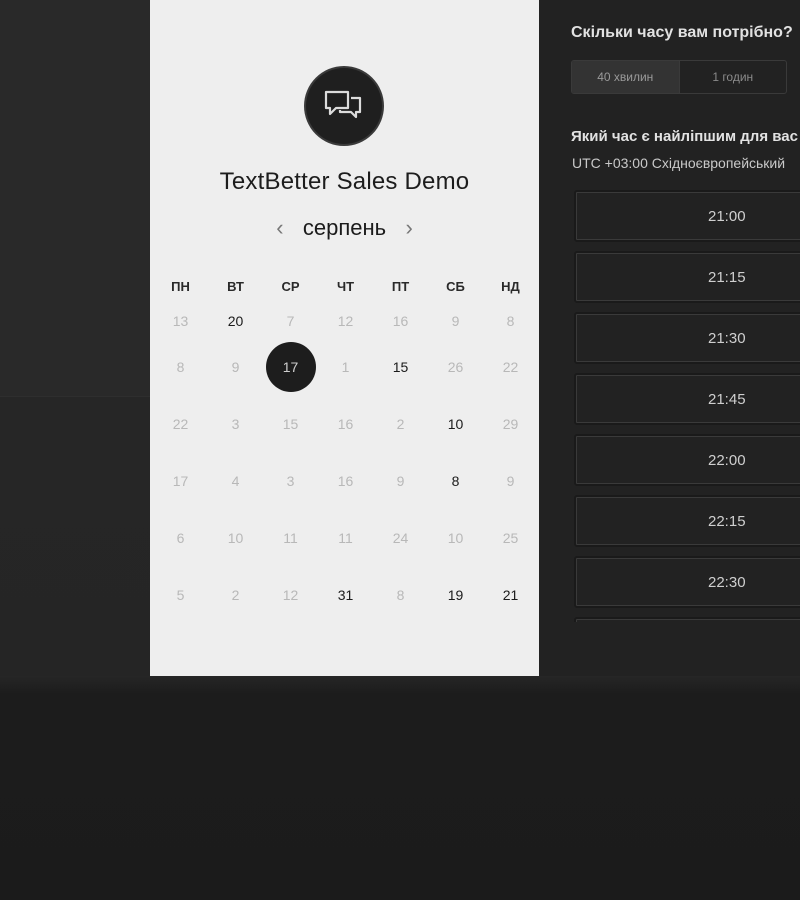 Image resolution: width=800 pixels, height=900 pixels. I want to click on logo, so click(344, 106).